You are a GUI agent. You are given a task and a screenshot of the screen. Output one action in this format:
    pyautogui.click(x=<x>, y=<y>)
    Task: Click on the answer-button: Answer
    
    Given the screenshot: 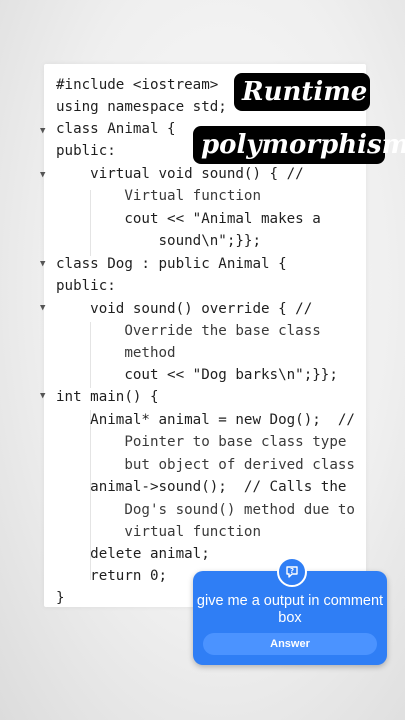 What is the action you would take?
    pyautogui.click(x=290, y=644)
    